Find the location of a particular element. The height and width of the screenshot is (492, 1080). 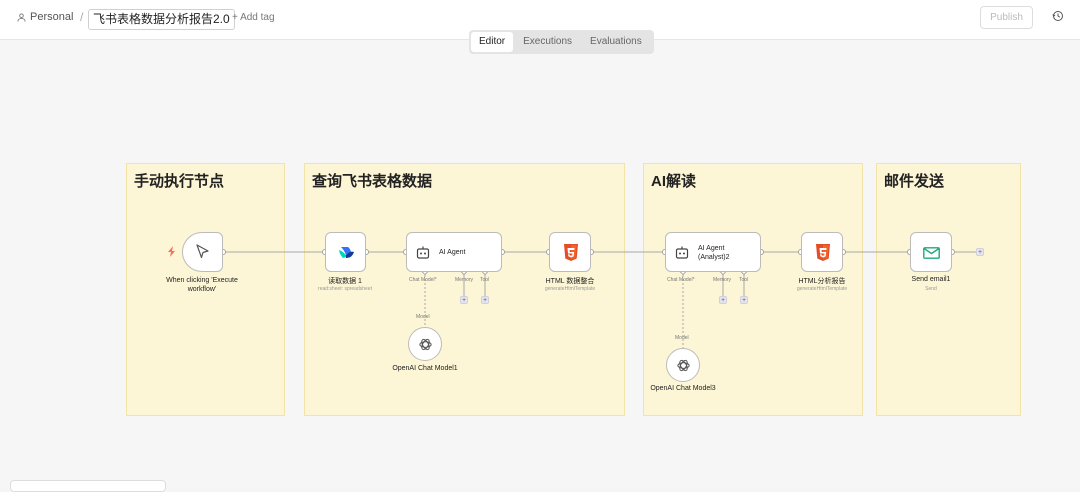

cursor-click-icon is located at coordinates (202, 251).